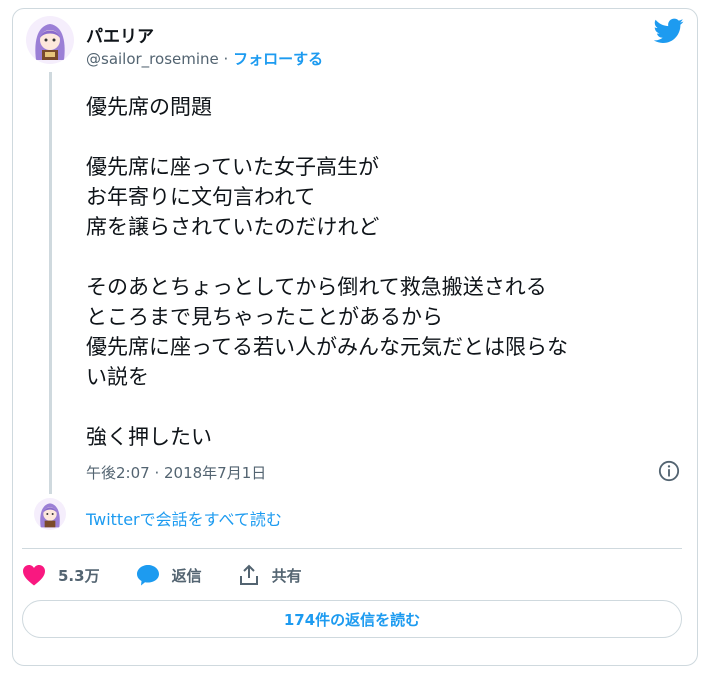 The image size is (704, 674). What do you see at coordinates (201, 197) in the screenshot?
I see `tweet-line: お年寄りに文句言われて` at bounding box center [201, 197].